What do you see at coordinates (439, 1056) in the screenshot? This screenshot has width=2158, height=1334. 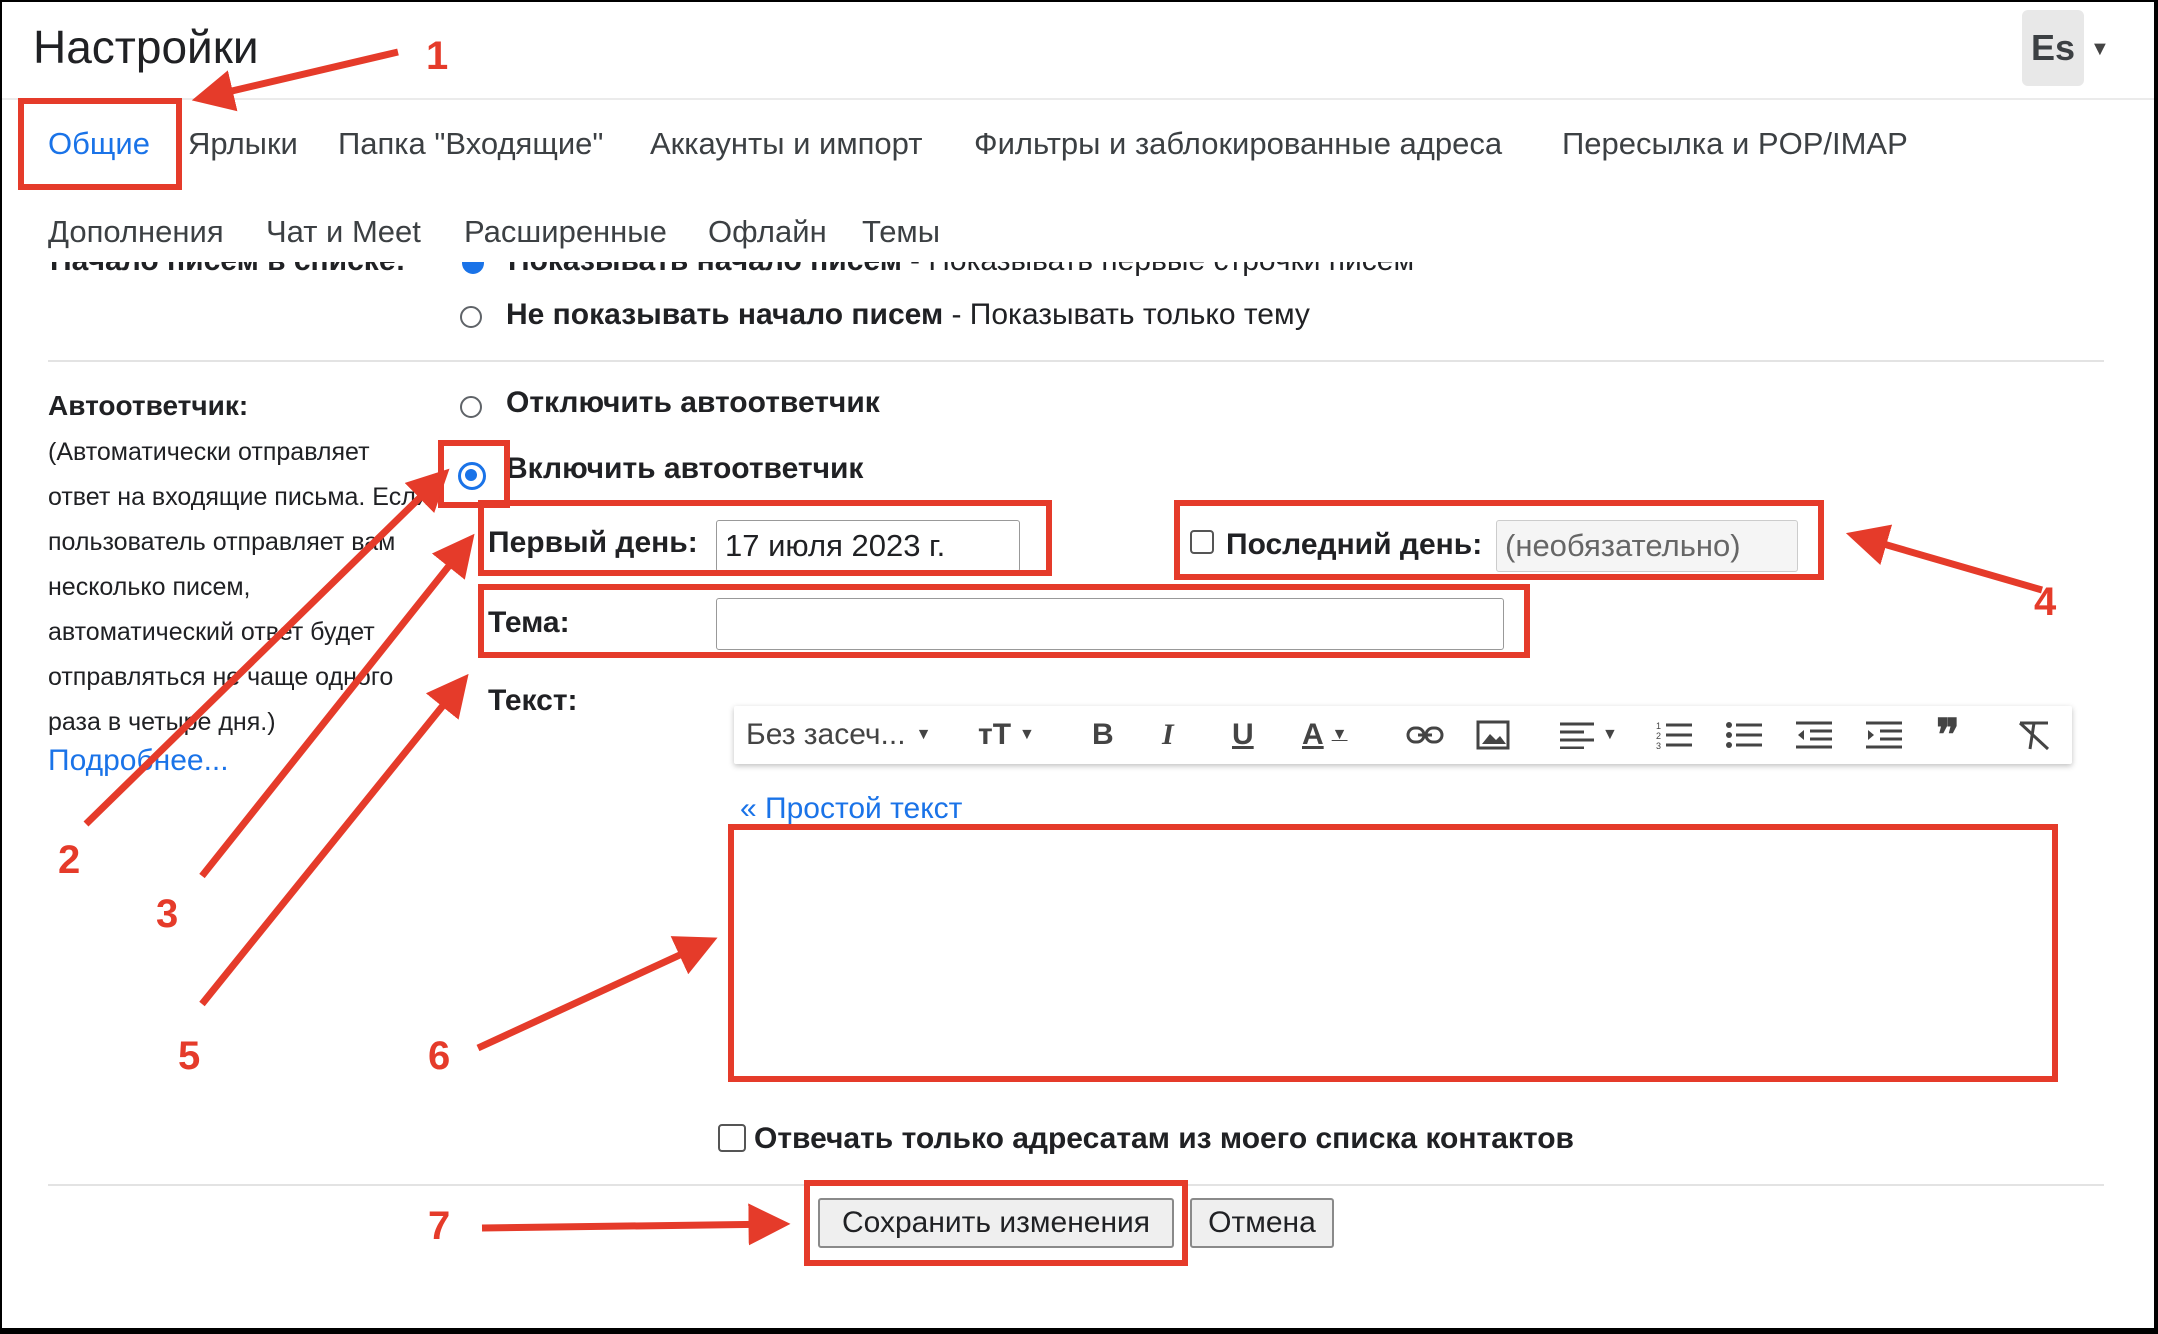 I see `annotation-number: 6` at bounding box center [439, 1056].